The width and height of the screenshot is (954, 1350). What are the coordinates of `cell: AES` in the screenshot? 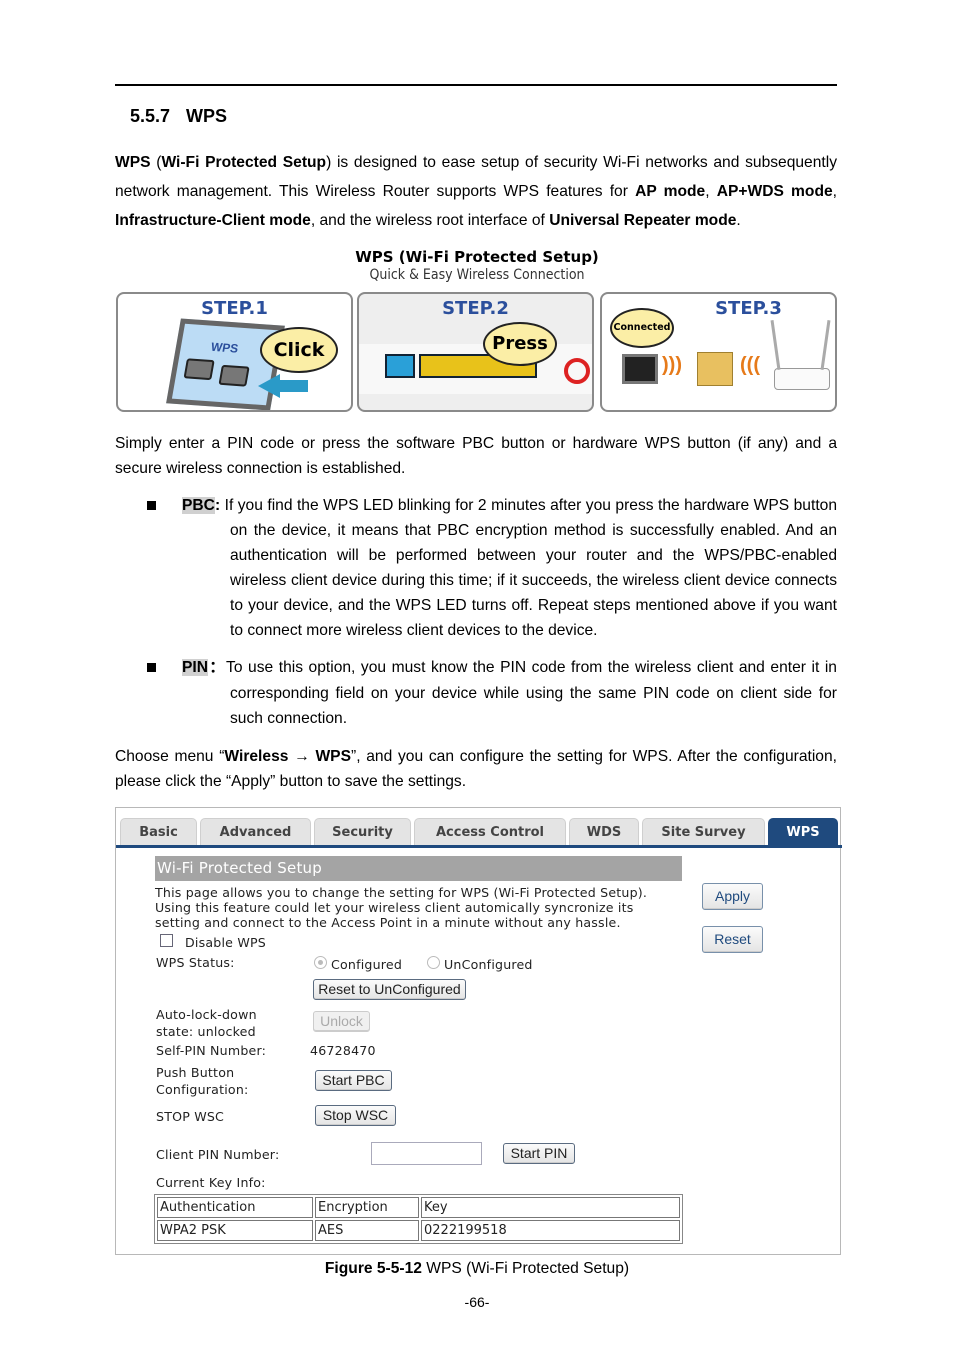 It's located at (367, 1230).